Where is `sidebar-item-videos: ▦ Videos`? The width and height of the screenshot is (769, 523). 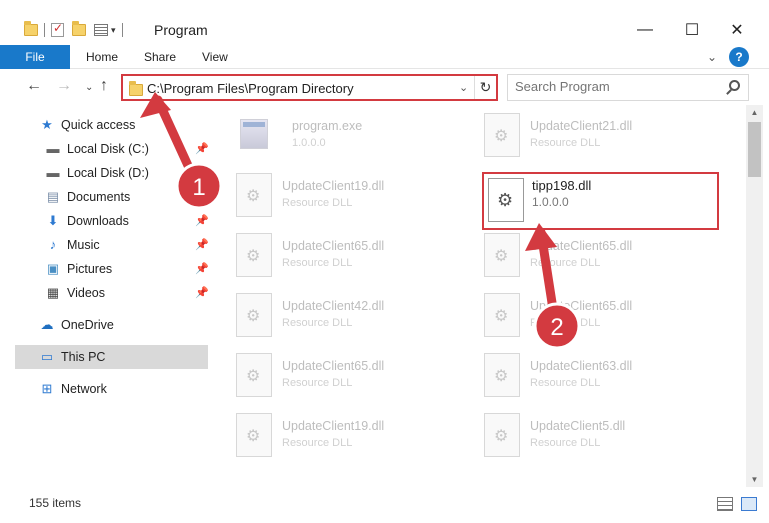
sidebar-item-videos: ▦ Videos is located at coordinates (75, 292).